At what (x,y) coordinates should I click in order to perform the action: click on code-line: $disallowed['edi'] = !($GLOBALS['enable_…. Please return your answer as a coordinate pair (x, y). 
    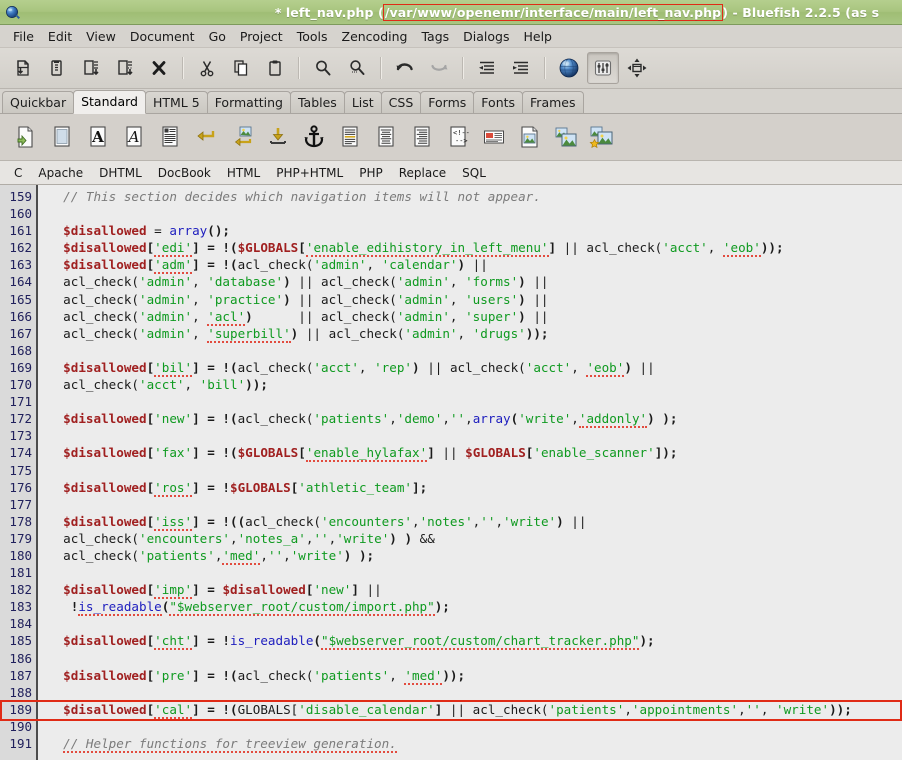
    Looking at the image, I should click on (475, 248).